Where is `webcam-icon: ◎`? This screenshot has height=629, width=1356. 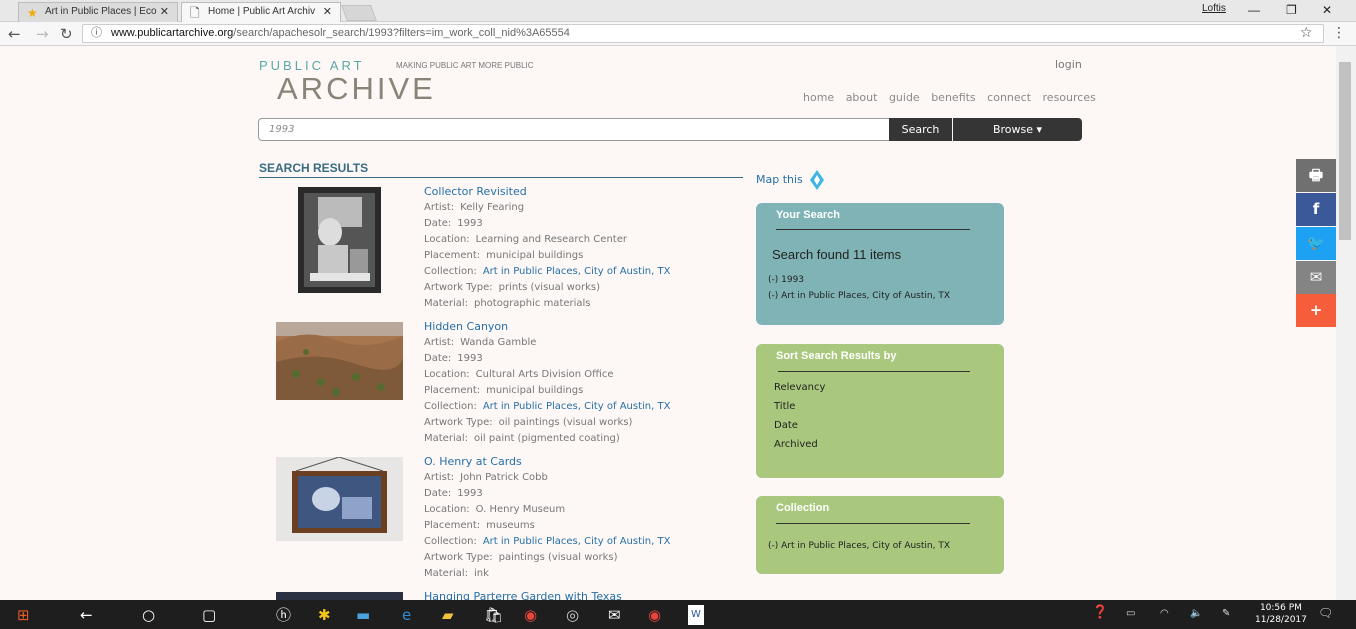
webcam-icon: ◎ is located at coordinates (572, 615).